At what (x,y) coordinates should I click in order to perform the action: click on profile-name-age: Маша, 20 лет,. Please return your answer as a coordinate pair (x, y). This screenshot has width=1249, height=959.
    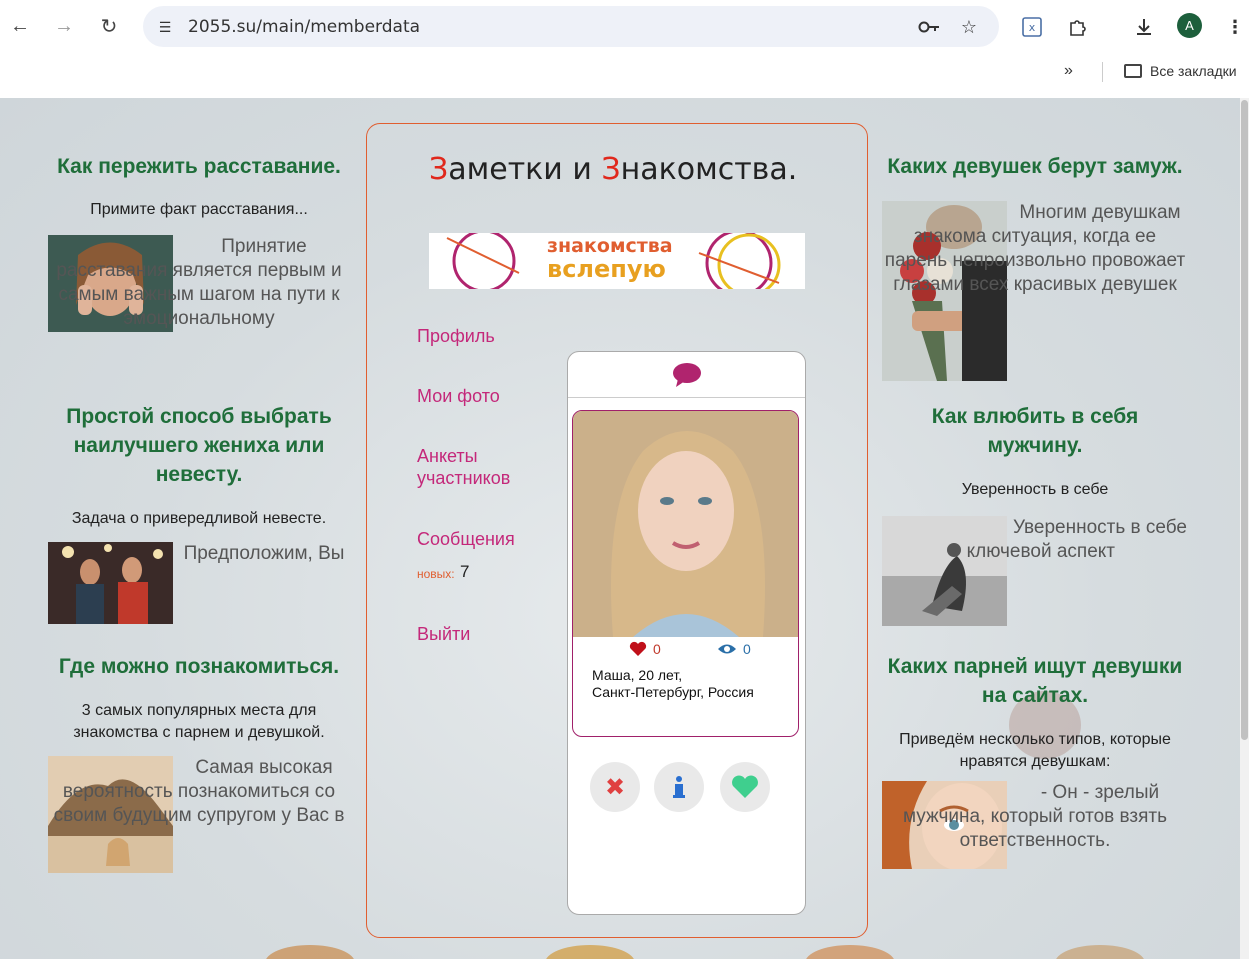
    Looking at the image, I should click on (637, 675).